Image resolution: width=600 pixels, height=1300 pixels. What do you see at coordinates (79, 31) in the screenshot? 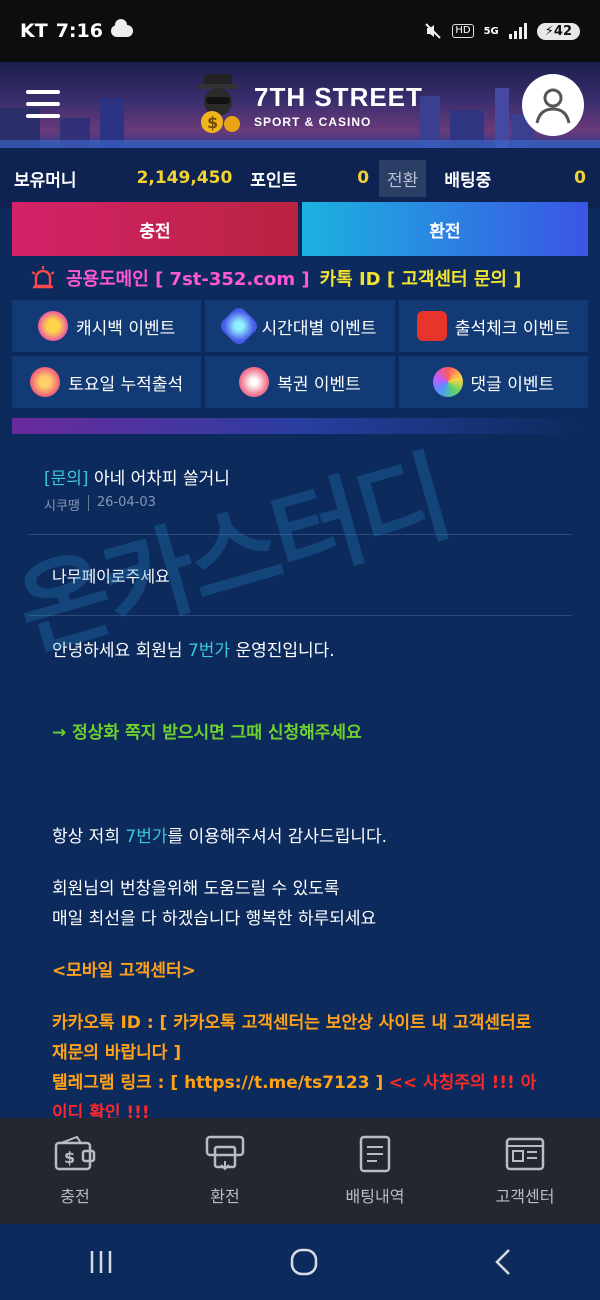
I see `clock: 7:16` at bounding box center [79, 31].